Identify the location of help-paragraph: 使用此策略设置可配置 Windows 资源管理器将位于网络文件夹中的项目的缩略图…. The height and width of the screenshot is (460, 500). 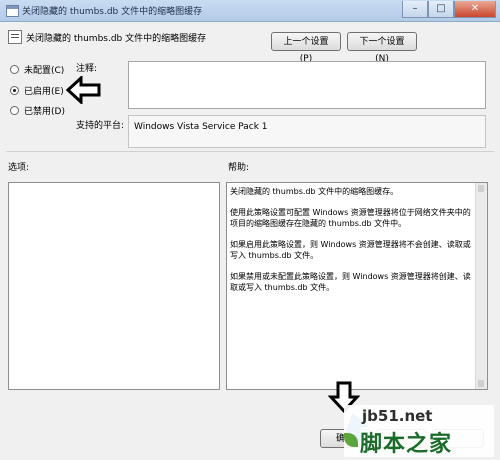
(350, 218).